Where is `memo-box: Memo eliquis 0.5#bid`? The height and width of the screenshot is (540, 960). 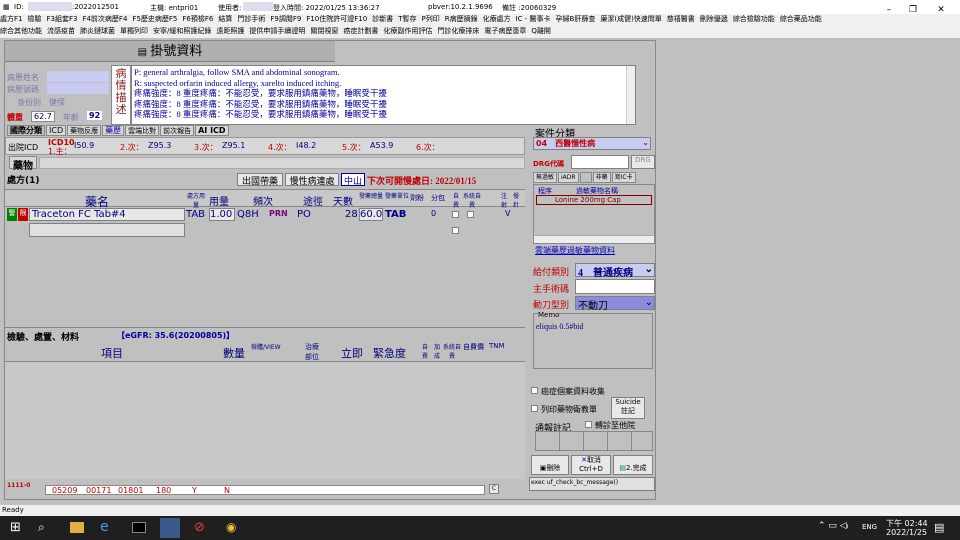 memo-box: Memo eliquis 0.5#bid is located at coordinates (593, 340).